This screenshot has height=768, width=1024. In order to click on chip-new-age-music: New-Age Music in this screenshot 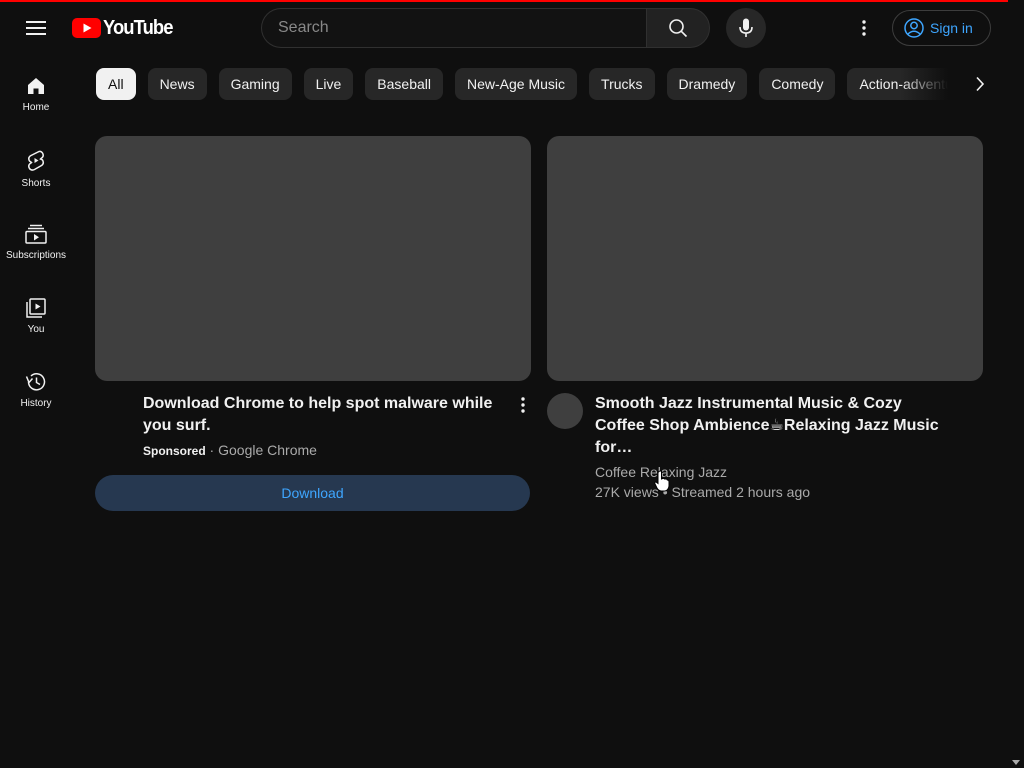, I will do `click(516, 84)`.